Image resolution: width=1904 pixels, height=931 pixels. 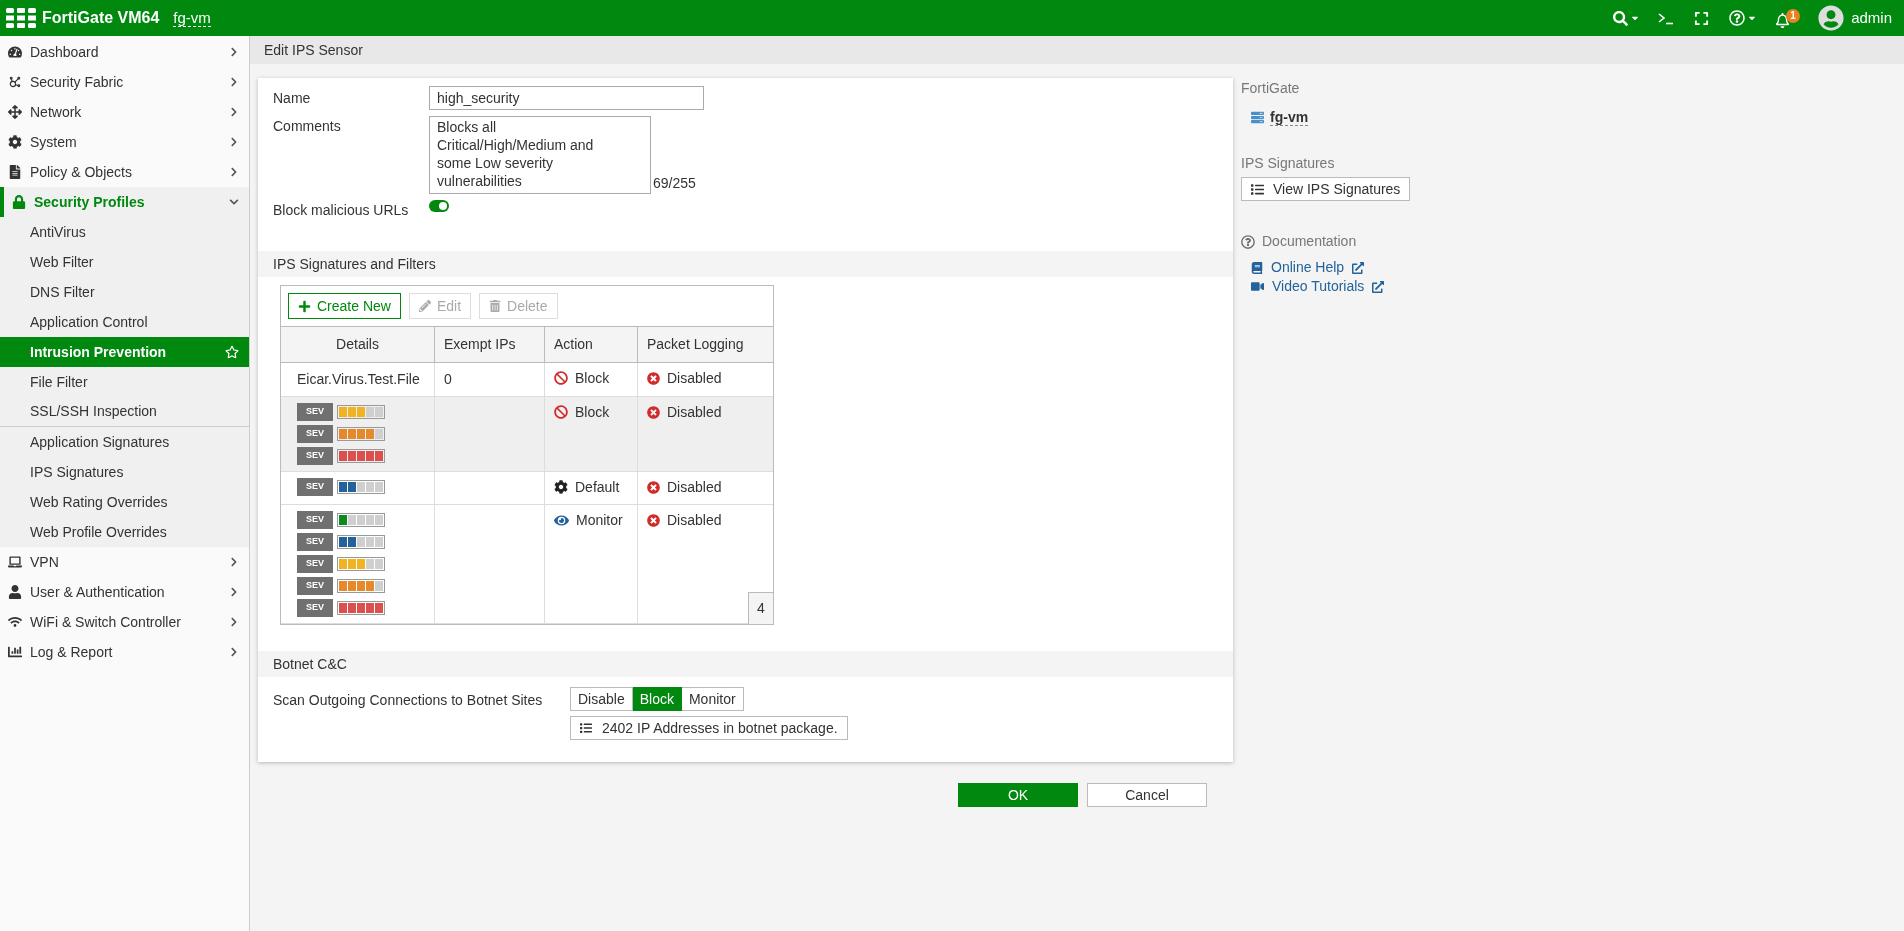 What do you see at coordinates (124, 352) in the screenshot?
I see `sidebar-subitem: Intrusion Prevention` at bounding box center [124, 352].